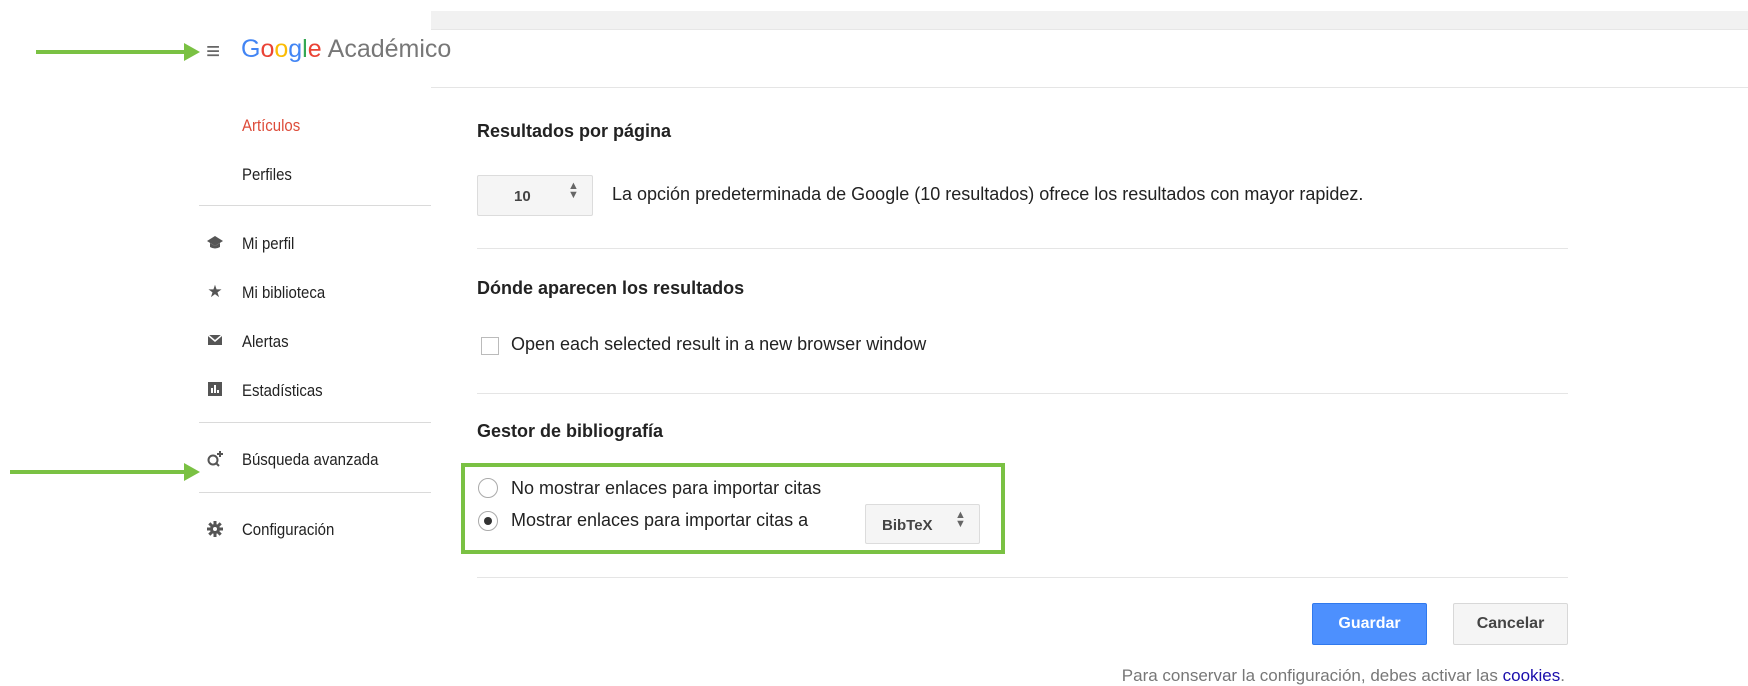 This screenshot has width=1748, height=686. I want to click on results-per-page-value: 10, so click(522, 196).